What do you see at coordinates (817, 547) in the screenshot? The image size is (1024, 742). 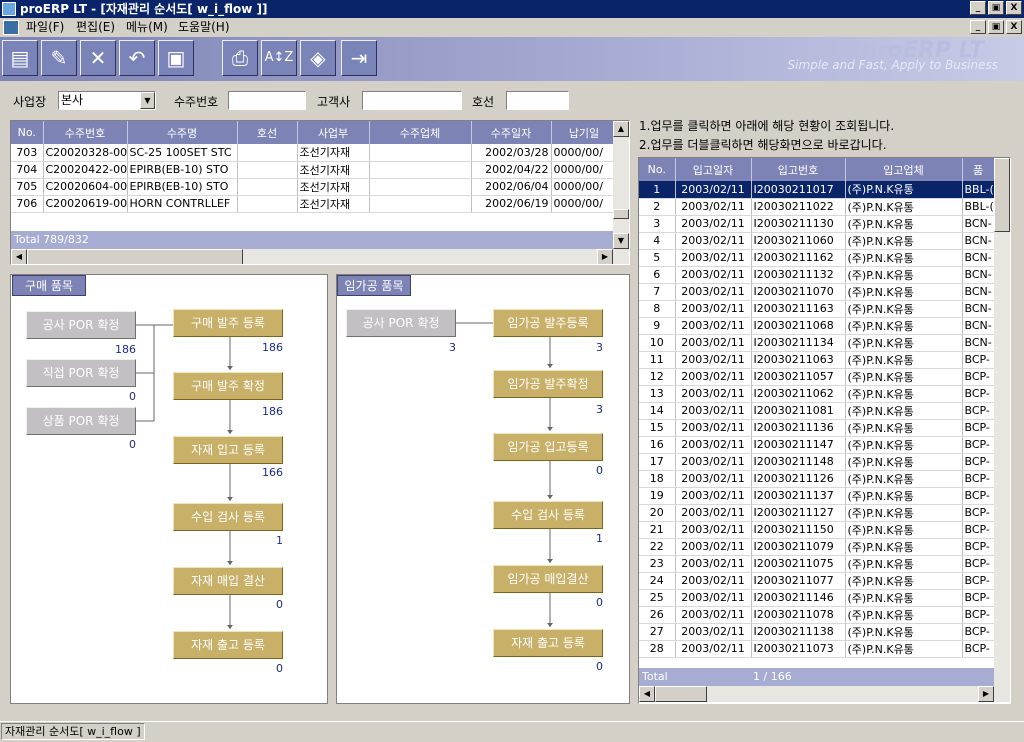 I see `receipts-table-row: 22 2003/02/11 I20030211079 (주)P.N.K유통 BCP-` at bounding box center [817, 547].